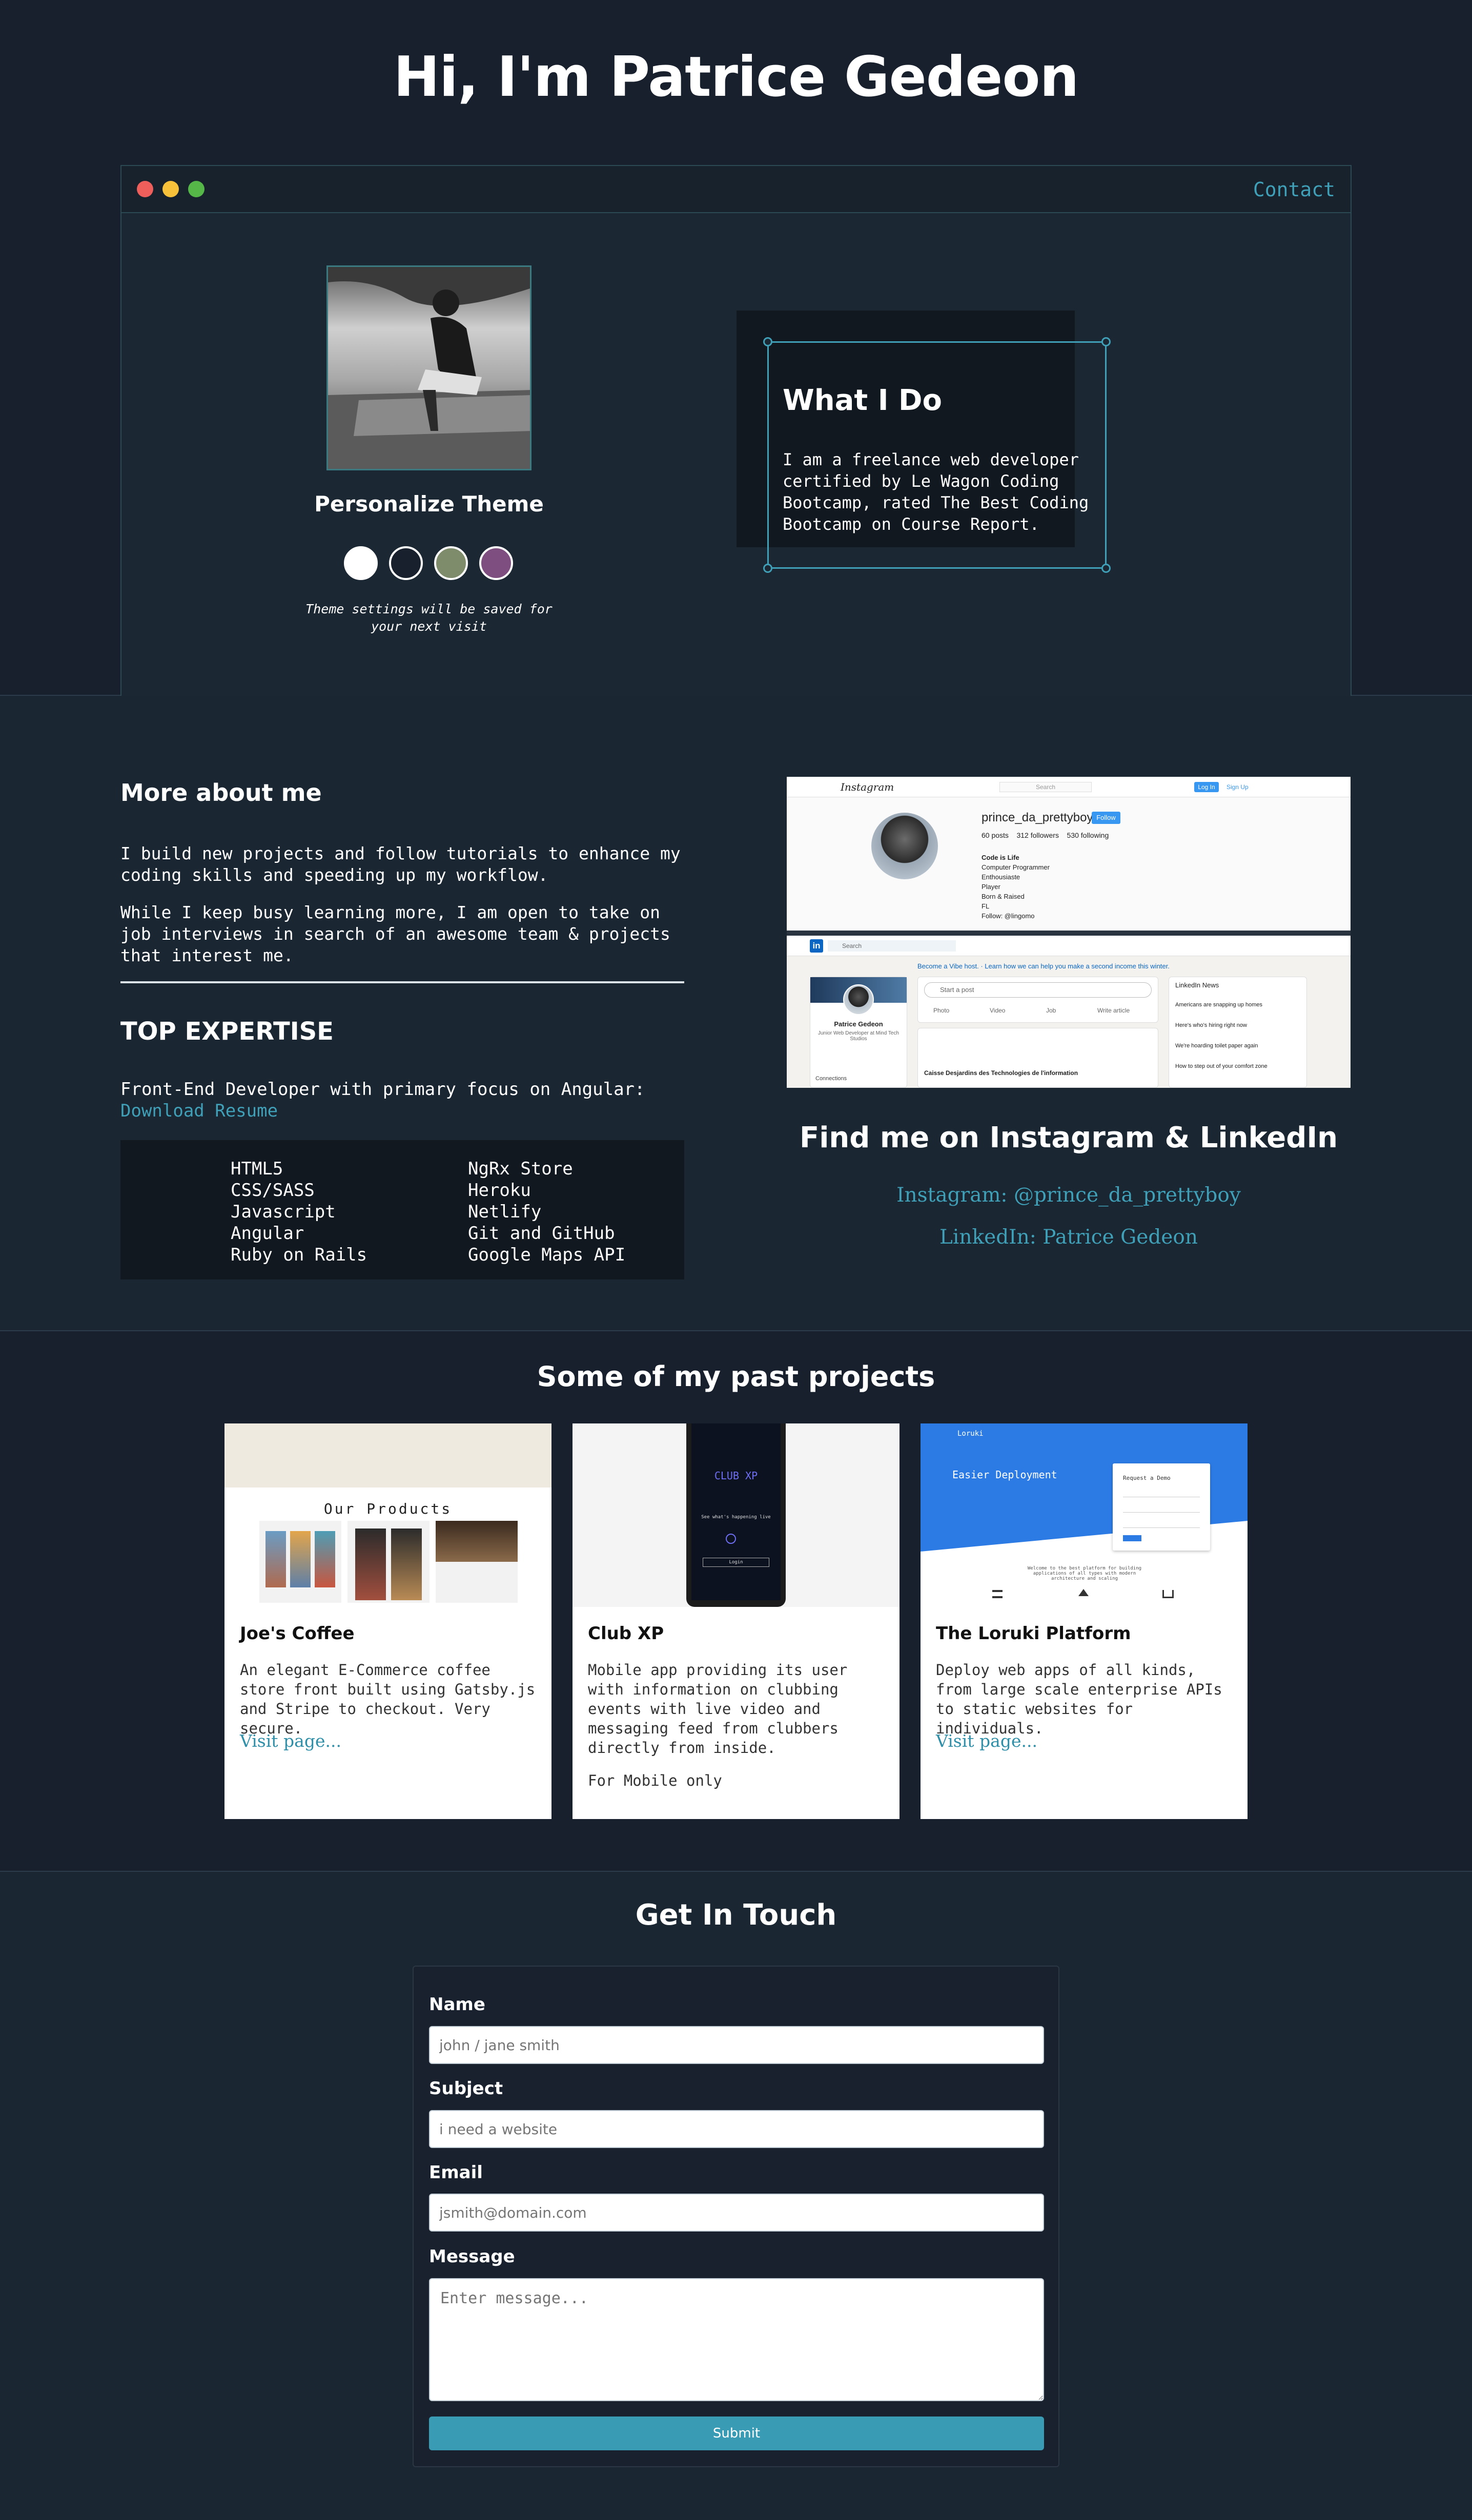 The width and height of the screenshot is (1472, 2520). What do you see at coordinates (998, 1010) in the screenshot?
I see `linkedin-action: Video` at bounding box center [998, 1010].